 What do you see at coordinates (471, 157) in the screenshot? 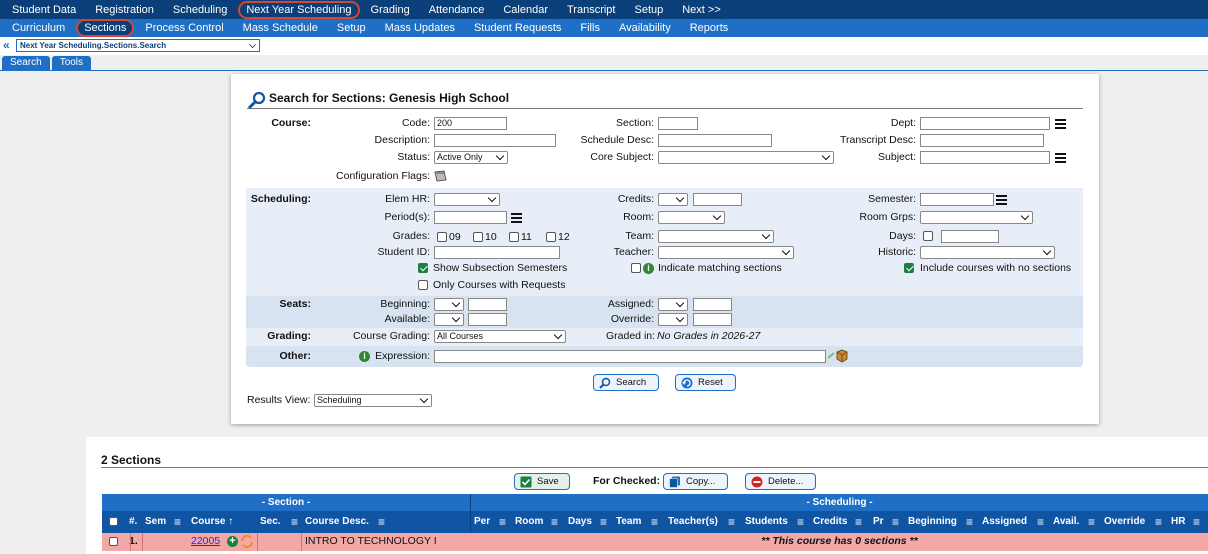
I see `status-select: Active Only` at bounding box center [471, 157].